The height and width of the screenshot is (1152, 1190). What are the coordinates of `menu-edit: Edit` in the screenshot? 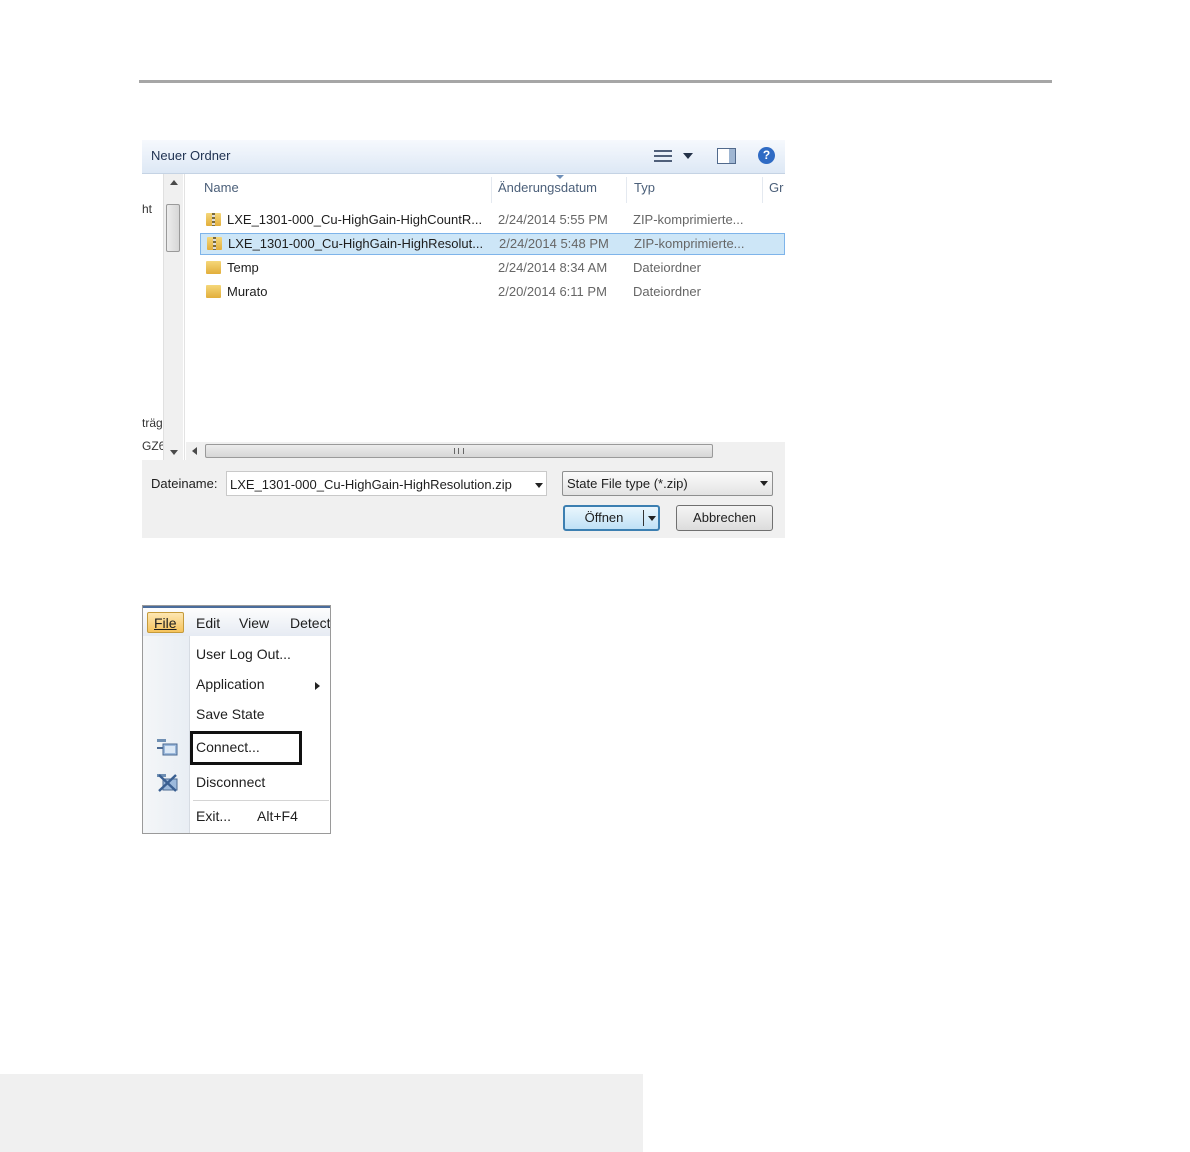 It's located at (208, 623).